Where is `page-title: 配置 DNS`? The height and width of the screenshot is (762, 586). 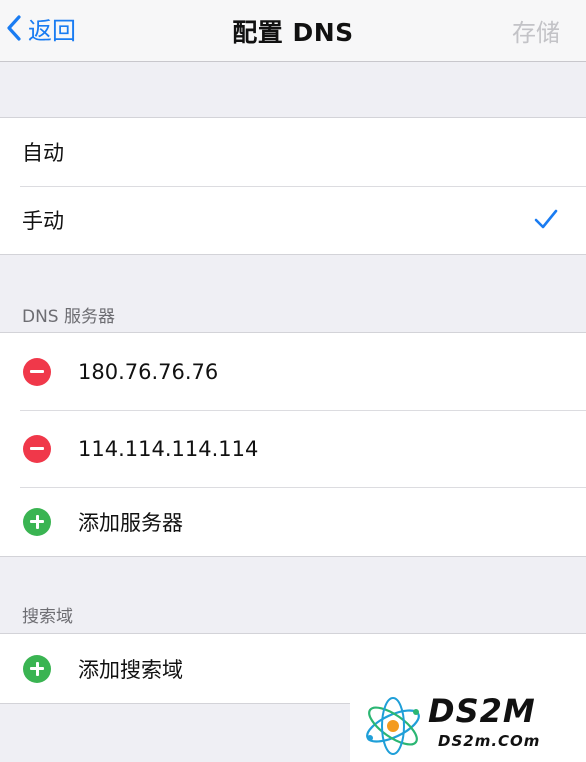 page-title: 配置 DNS is located at coordinates (293, 32).